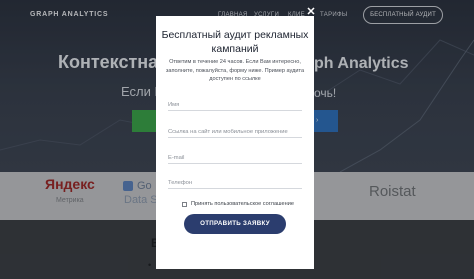 The height and width of the screenshot is (279, 474). Describe the element at coordinates (184, 204) in the screenshot. I see `agreement-checkbox` at that location.